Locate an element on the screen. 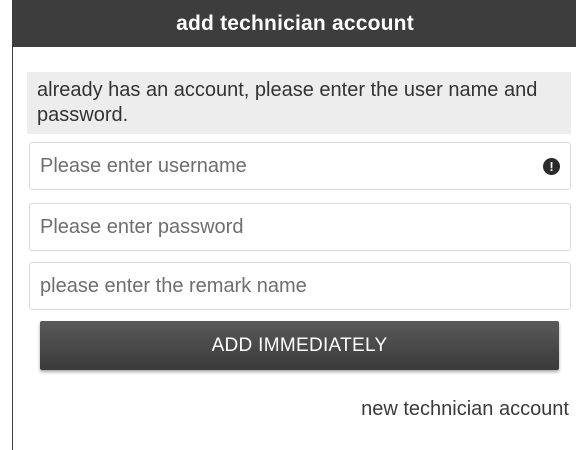  remark-field is located at coordinates (300, 286).